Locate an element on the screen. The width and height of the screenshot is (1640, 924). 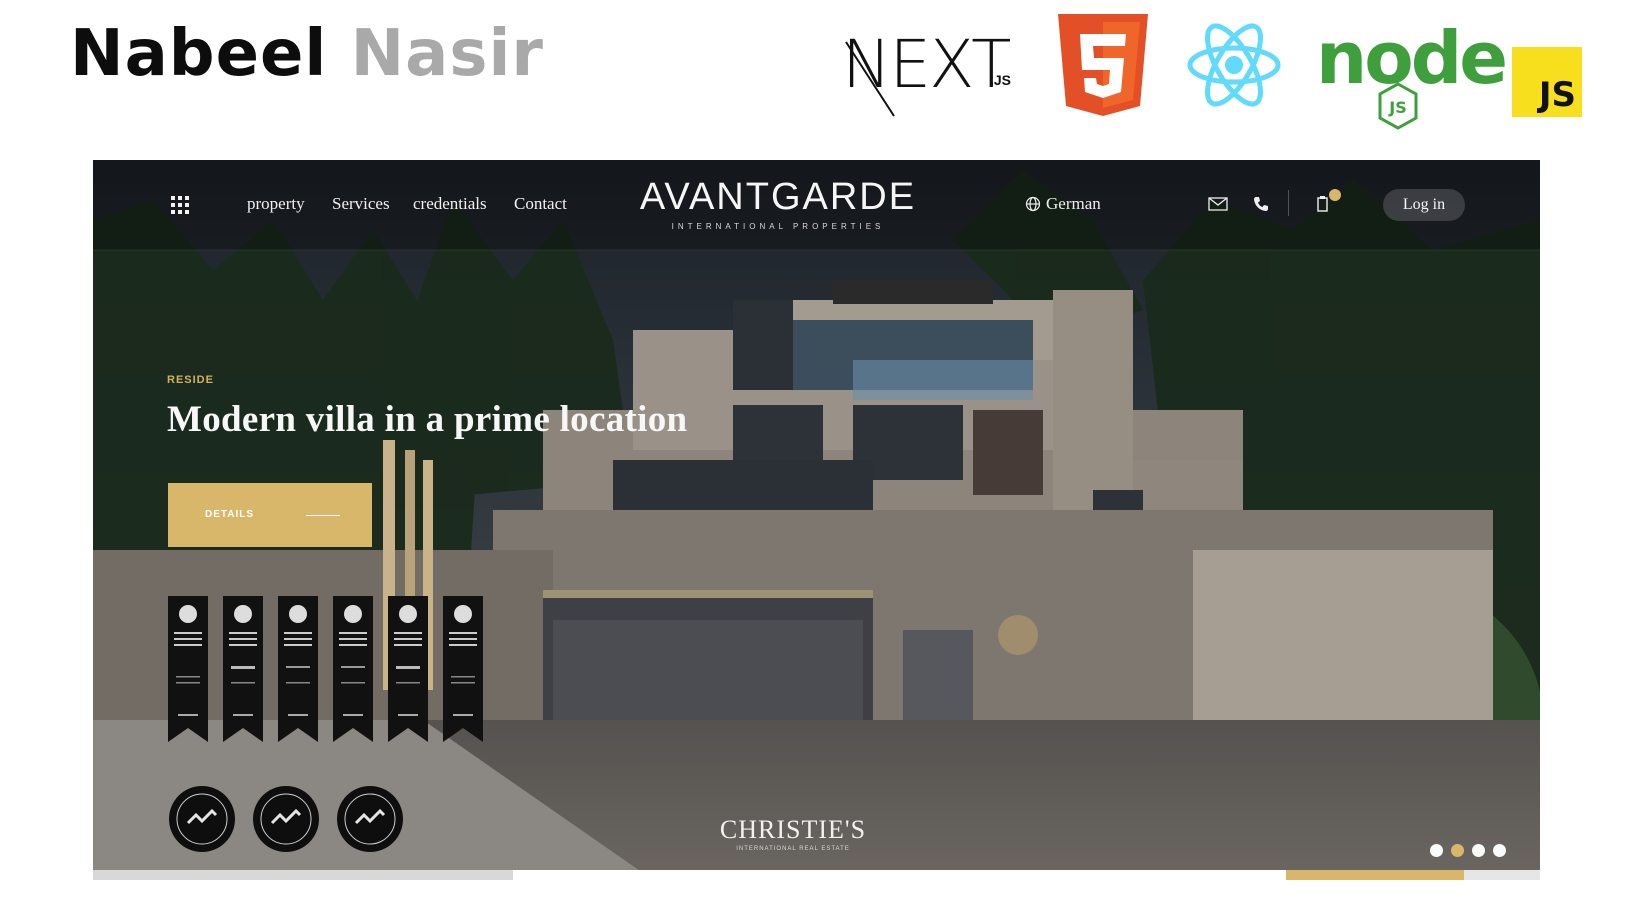
author-last-name: Nasir is located at coordinates (447, 54).